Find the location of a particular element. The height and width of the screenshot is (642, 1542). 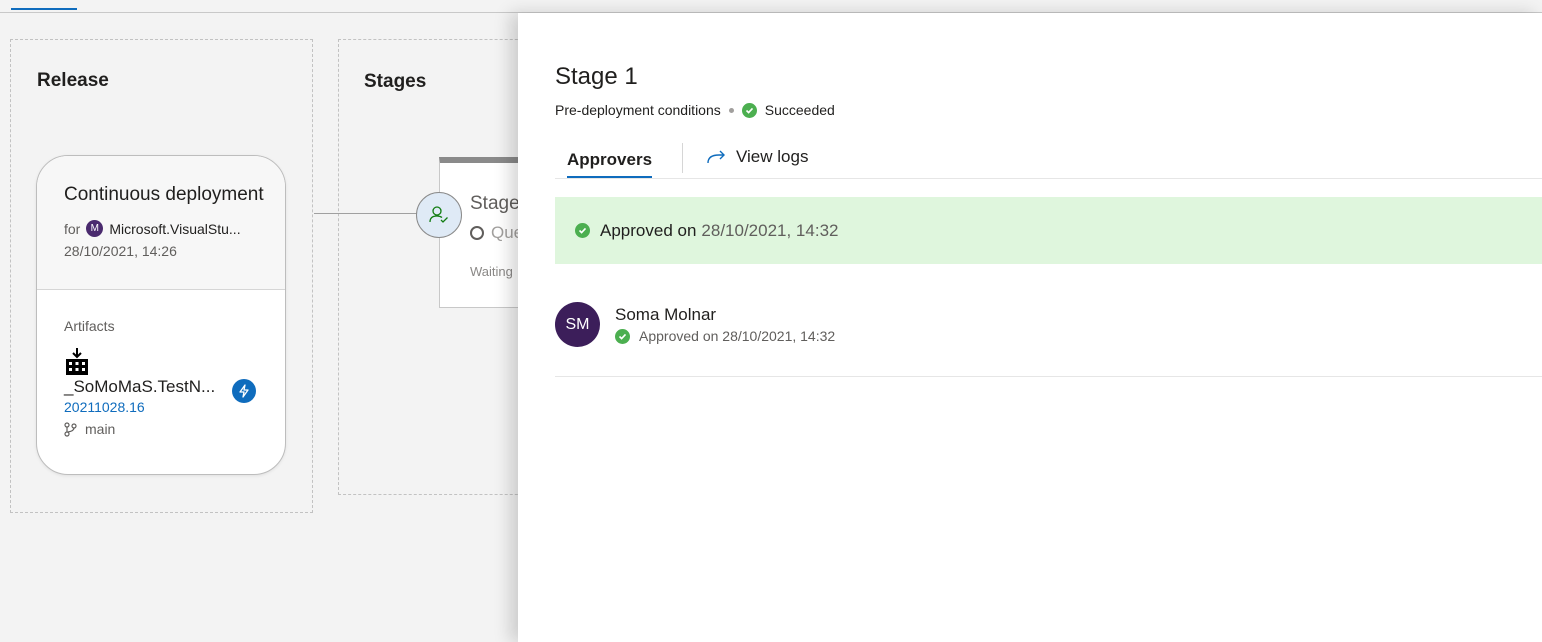

pre-deployment-approval-node is located at coordinates (439, 215).